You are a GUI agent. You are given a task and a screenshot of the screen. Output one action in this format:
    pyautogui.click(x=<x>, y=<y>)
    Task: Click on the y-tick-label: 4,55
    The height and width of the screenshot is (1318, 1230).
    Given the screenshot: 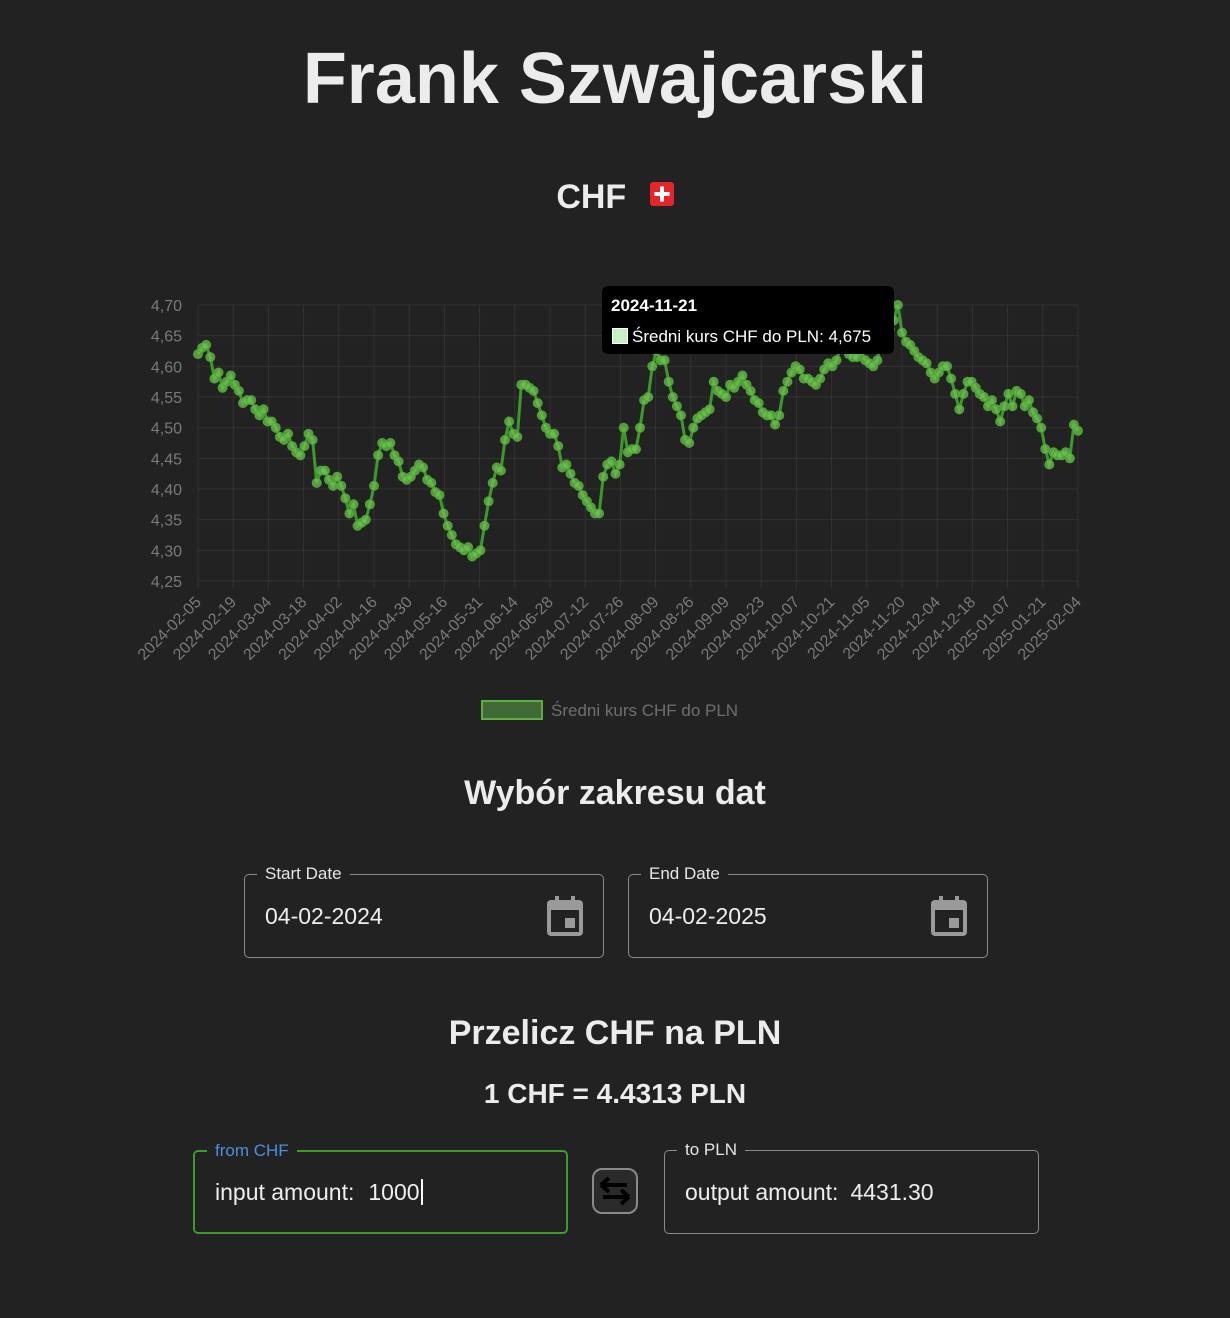 What is the action you would take?
    pyautogui.click(x=166, y=398)
    